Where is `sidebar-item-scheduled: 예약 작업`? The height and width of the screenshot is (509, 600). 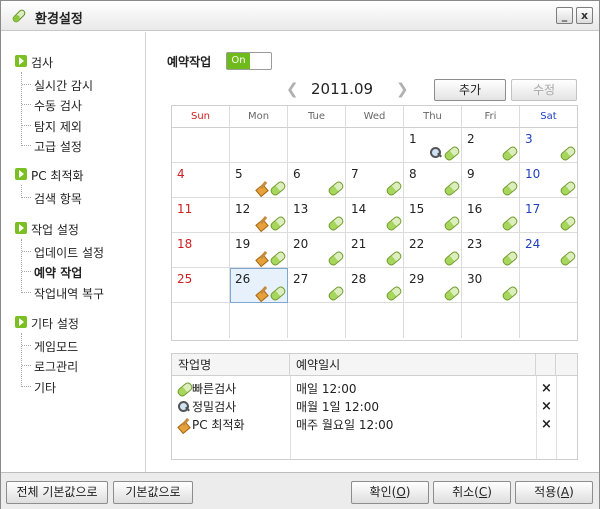 sidebar-item-scheduled: 예약 작업 is located at coordinates (51, 272).